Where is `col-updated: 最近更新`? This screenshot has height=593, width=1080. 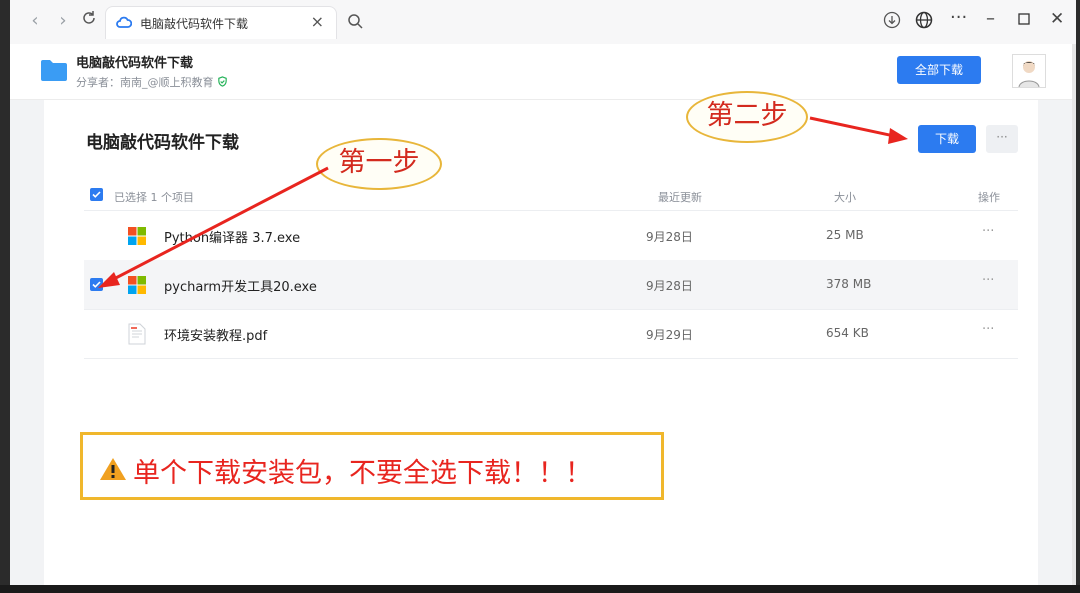 col-updated: 最近更新 is located at coordinates (680, 197).